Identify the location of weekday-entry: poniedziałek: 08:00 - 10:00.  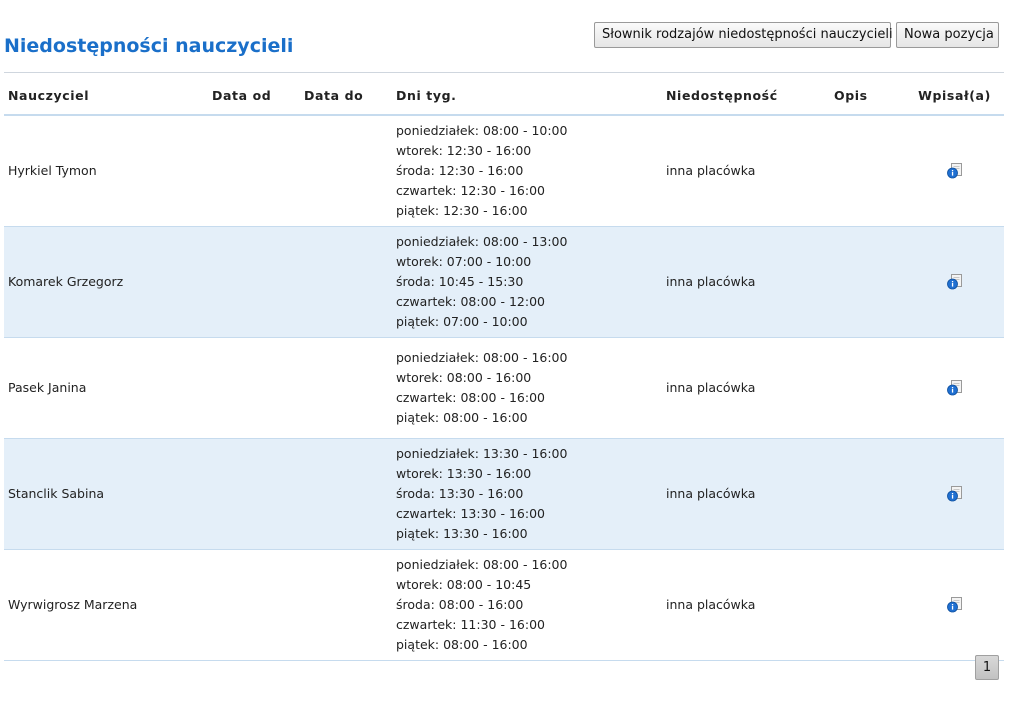
(482, 130).